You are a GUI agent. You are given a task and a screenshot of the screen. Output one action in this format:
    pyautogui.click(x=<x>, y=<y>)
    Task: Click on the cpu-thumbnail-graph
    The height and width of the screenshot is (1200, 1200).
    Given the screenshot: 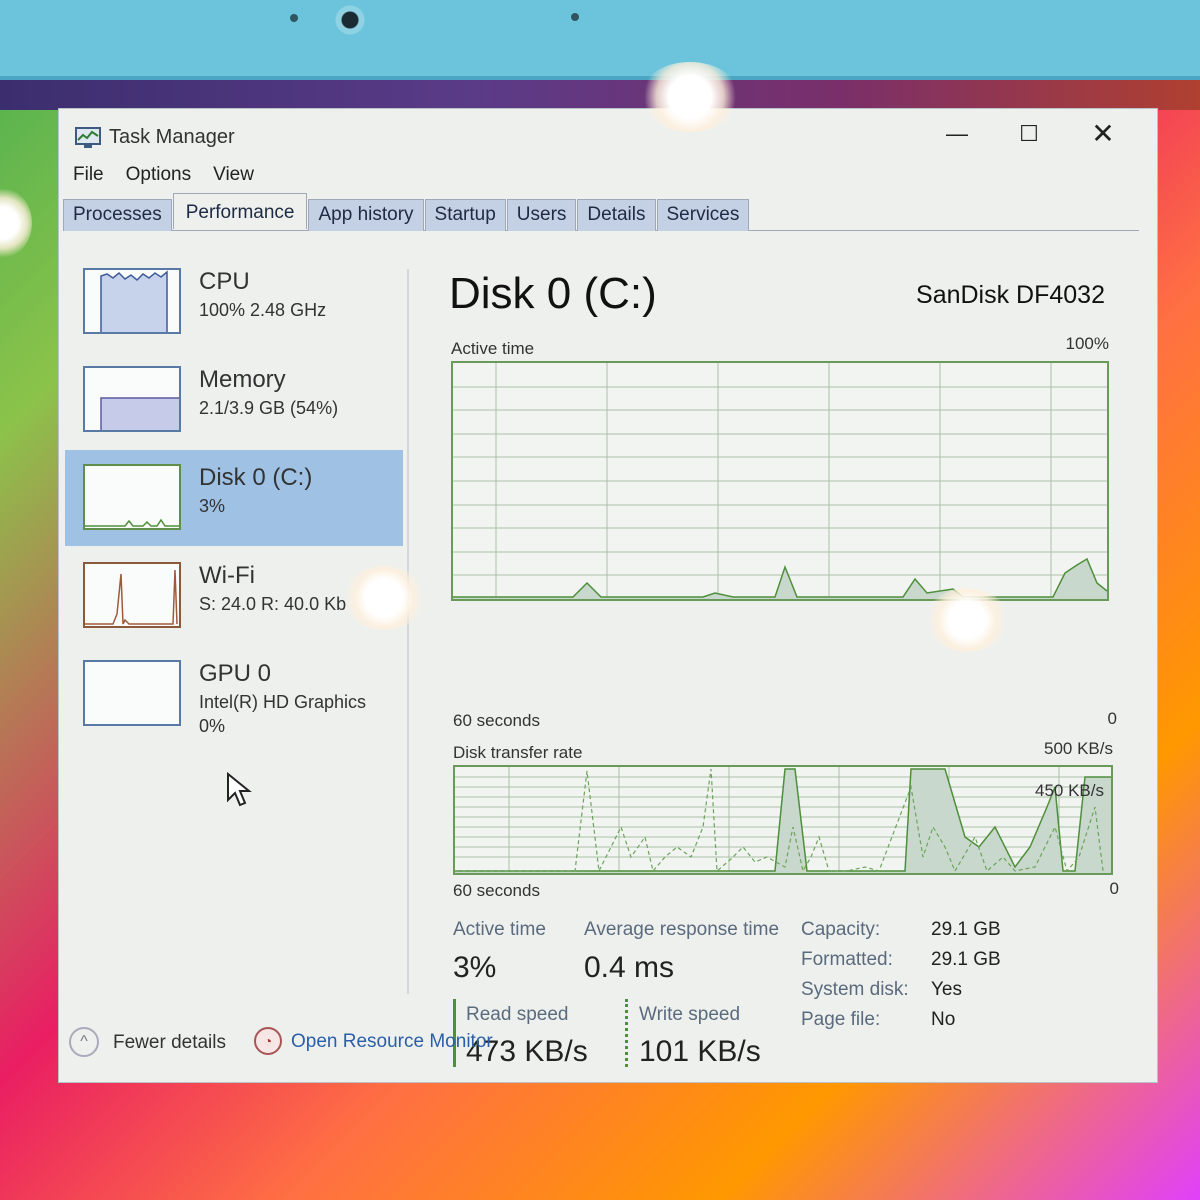 What is the action you would take?
    pyautogui.click(x=132, y=301)
    